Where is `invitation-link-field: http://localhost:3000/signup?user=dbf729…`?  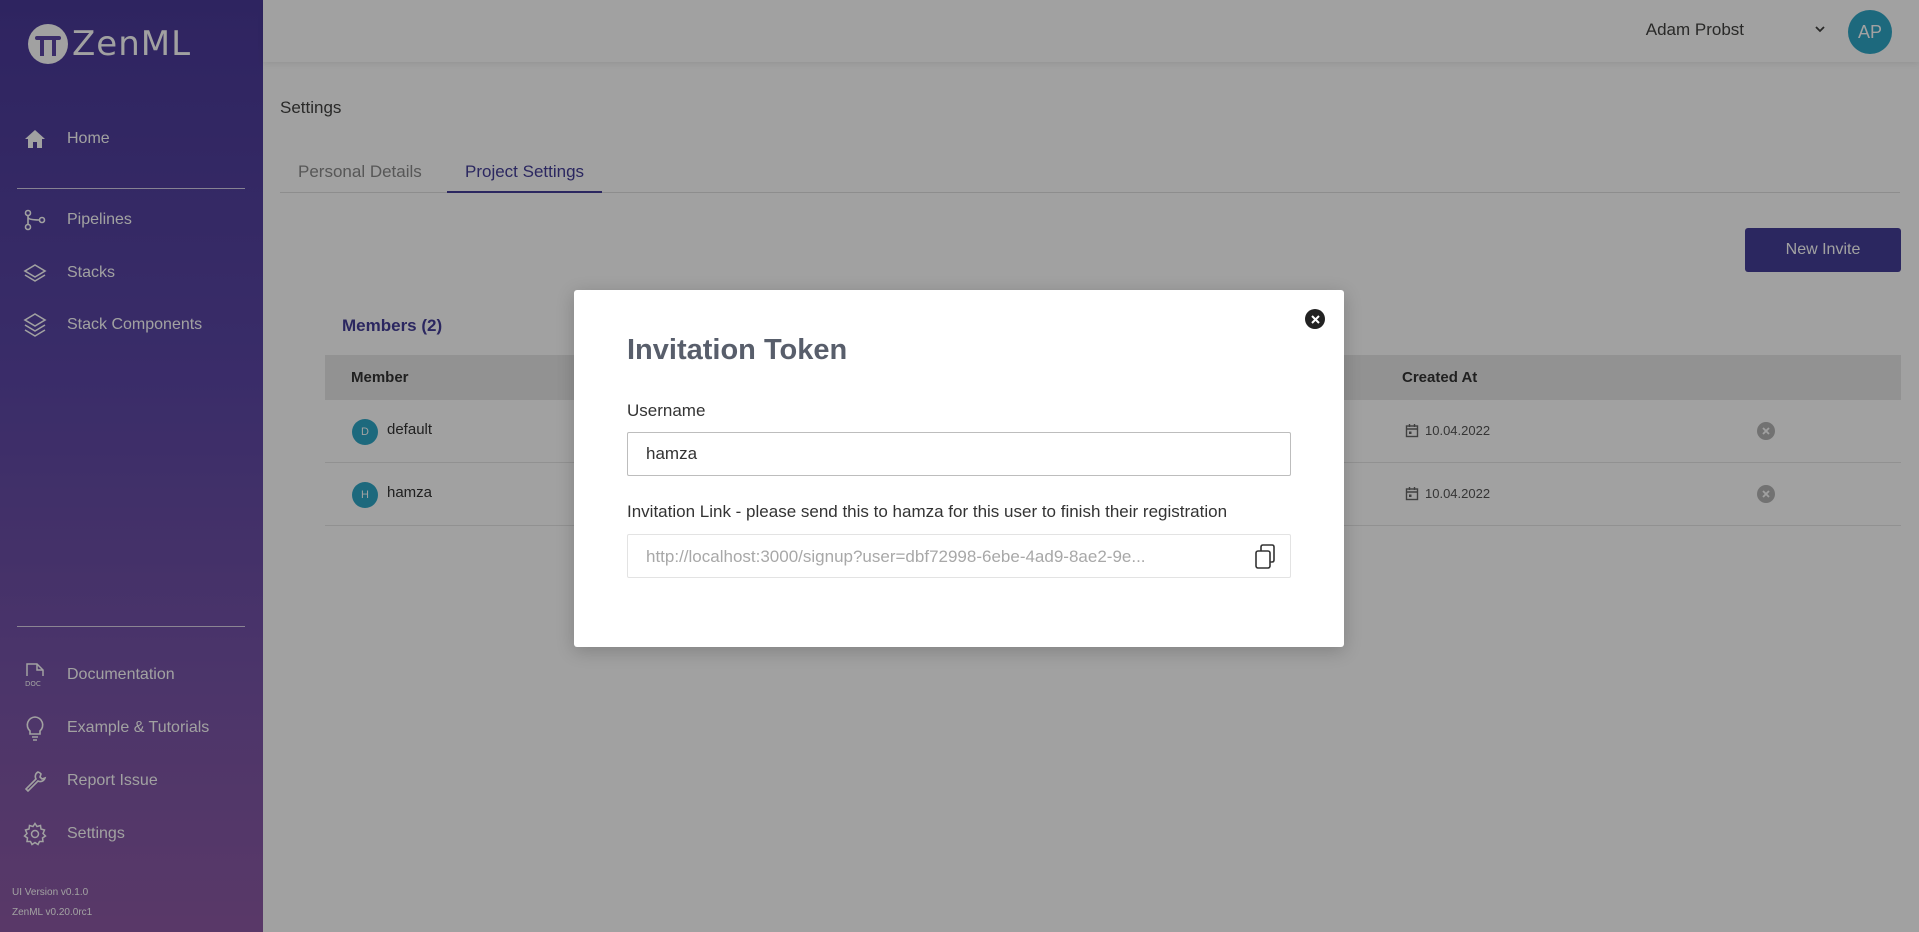
invitation-link-field: http://localhost:3000/signup?user=dbf729… is located at coordinates (959, 556).